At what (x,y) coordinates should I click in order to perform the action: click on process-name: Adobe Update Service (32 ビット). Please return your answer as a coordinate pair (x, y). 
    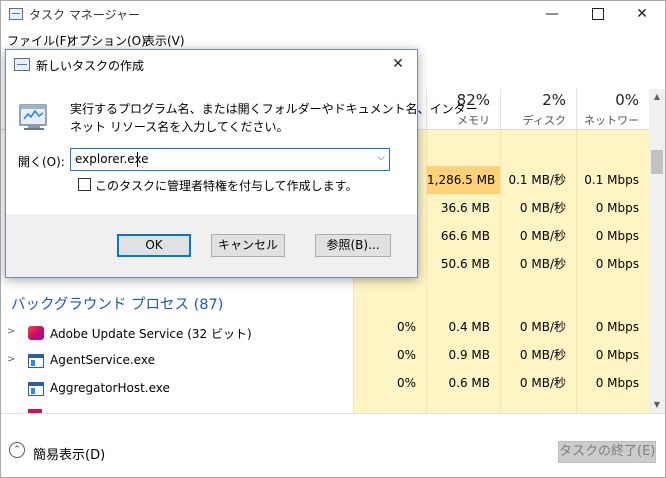
    Looking at the image, I should click on (151, 334).